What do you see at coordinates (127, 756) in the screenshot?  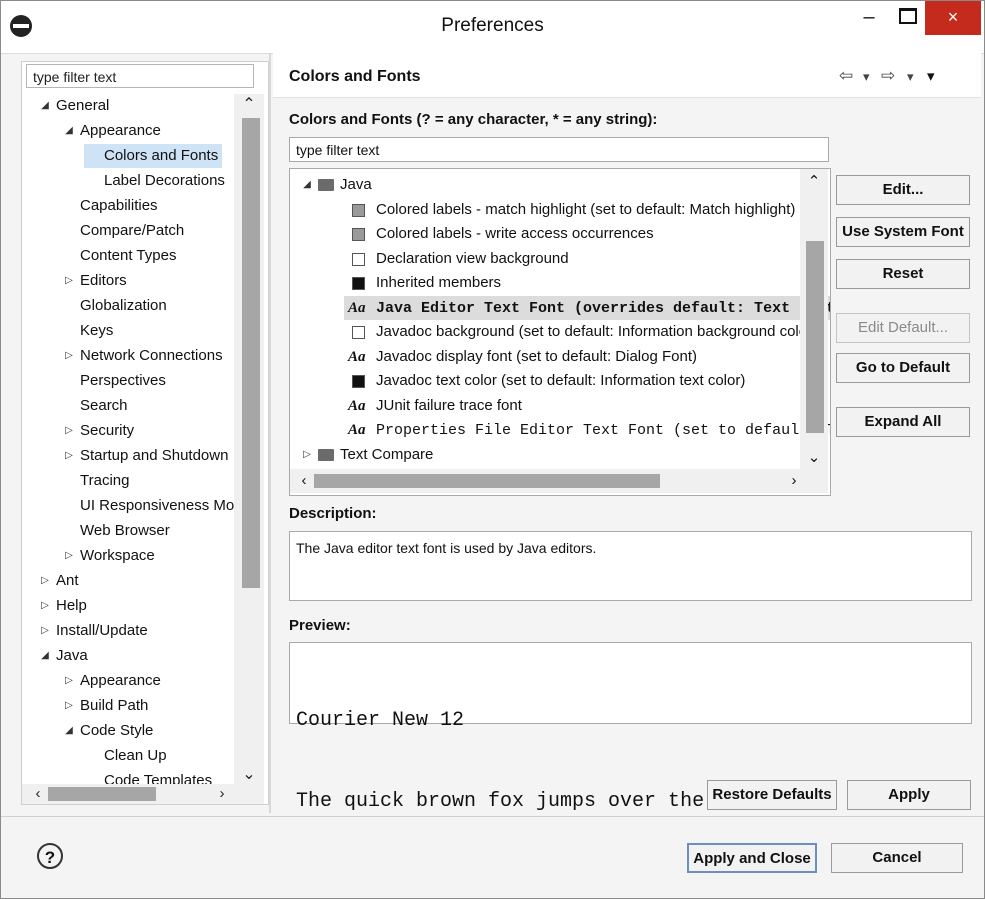 I see `nav-tree-item: Clean Up` at bounding box center [127, 756].